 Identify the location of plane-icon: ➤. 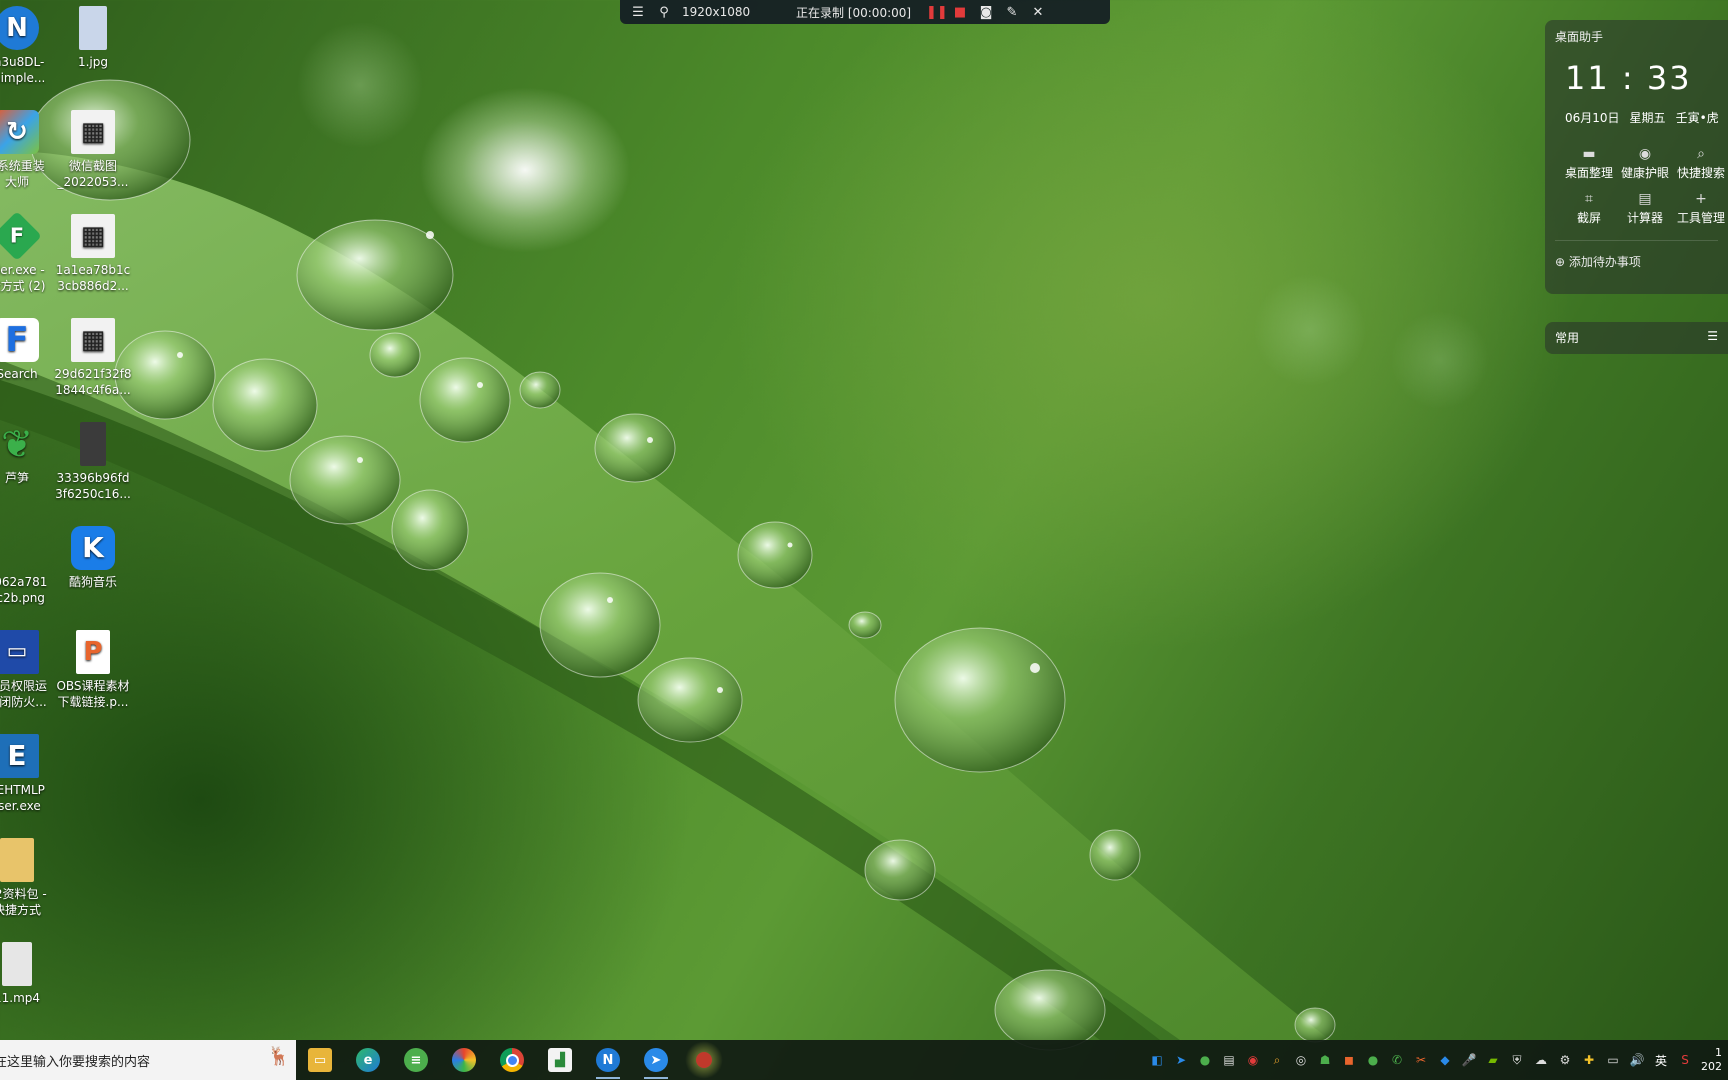
(656, 1060).